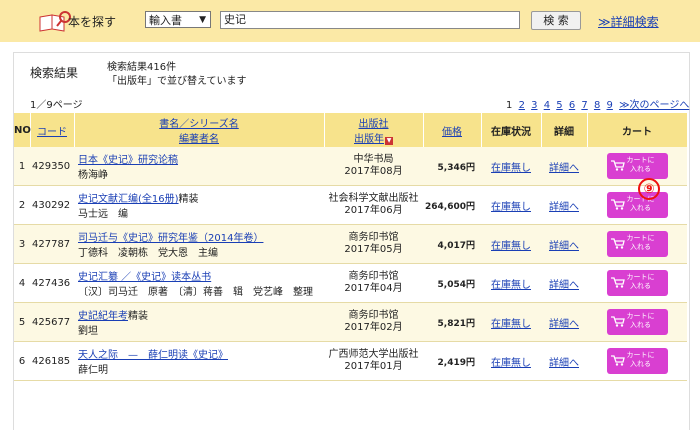  What do you see at coordinates (144, 277) in the screenshot?
I see `row-title-link: 史记汇纂 ／《史记》读本丛书` at bounding box center [144, 277].